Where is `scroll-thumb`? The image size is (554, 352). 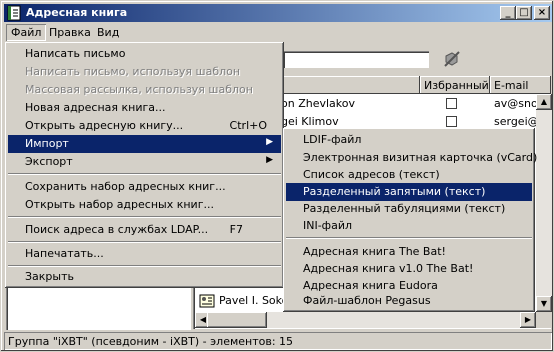 scroll-thumb is located at coordinates (237, 320).